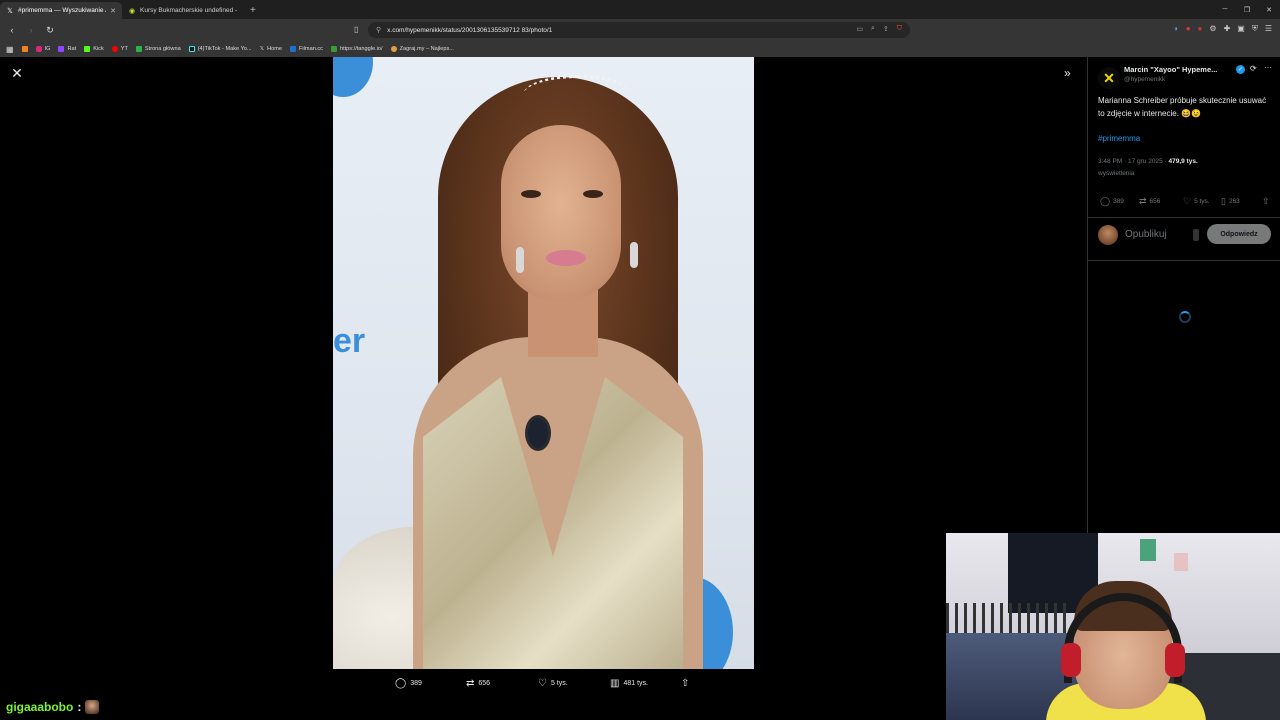 The width and height of the screenshot is (1280, 720). Describe the element at coordinates (1108, 235) in the screenshot. I see `avatar` at that location.